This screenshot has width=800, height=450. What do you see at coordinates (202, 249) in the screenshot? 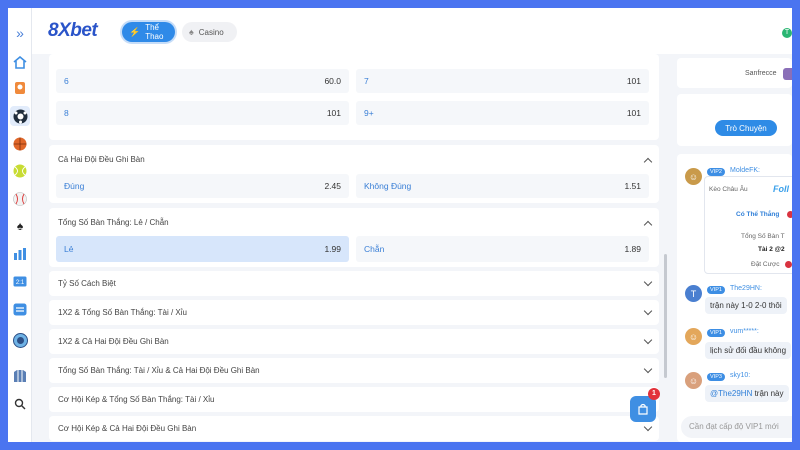
I see `odd-button-selected: Lẻ 1.99` at bounding box center [202, 249].